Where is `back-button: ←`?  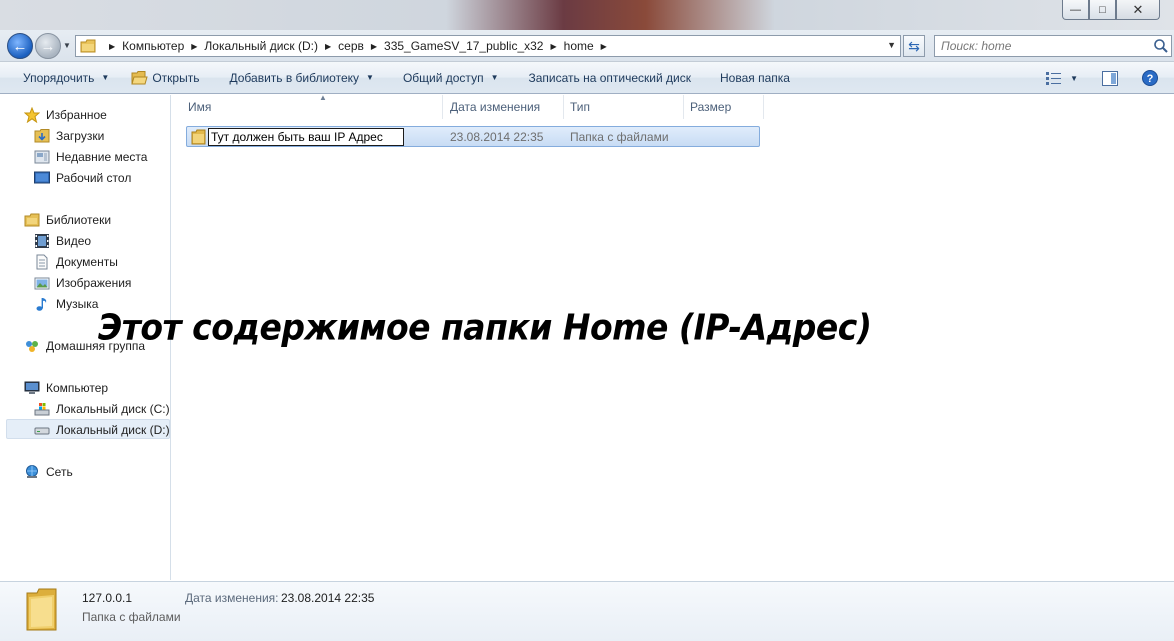 back-button: ← is located at coordinates (20, 46).